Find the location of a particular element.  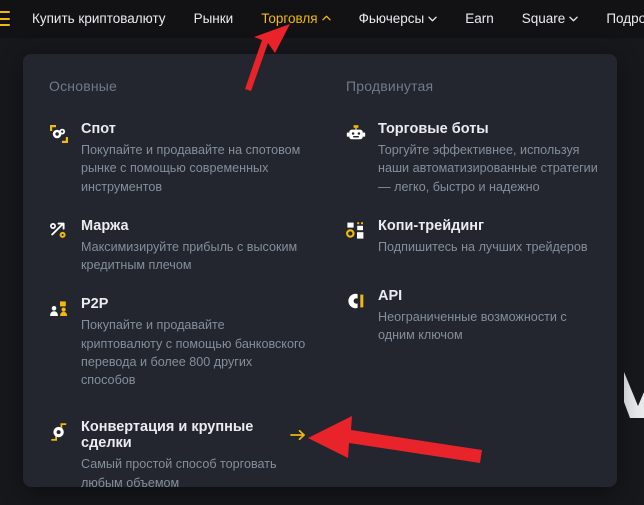

nav-item-label: Купить криптовалюту is located at coordinates (99, 18).